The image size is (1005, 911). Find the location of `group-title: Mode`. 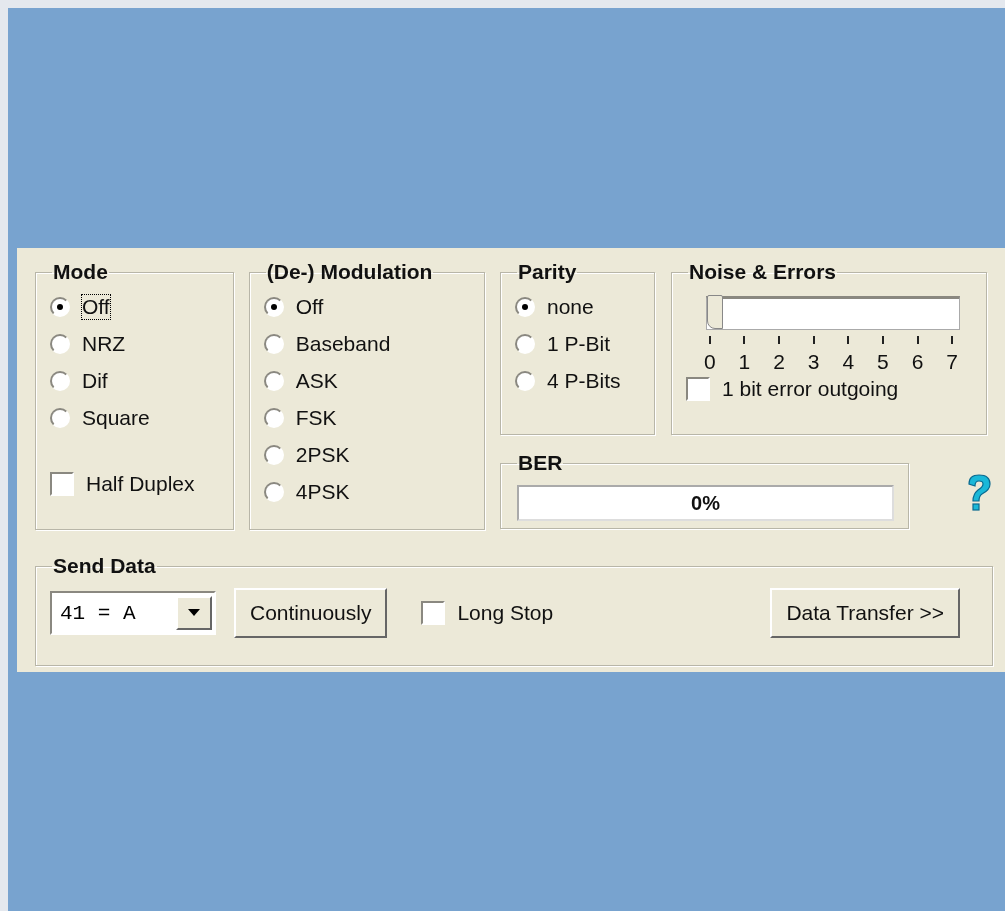

group-title: Mode is located at coordinates (80, 272).